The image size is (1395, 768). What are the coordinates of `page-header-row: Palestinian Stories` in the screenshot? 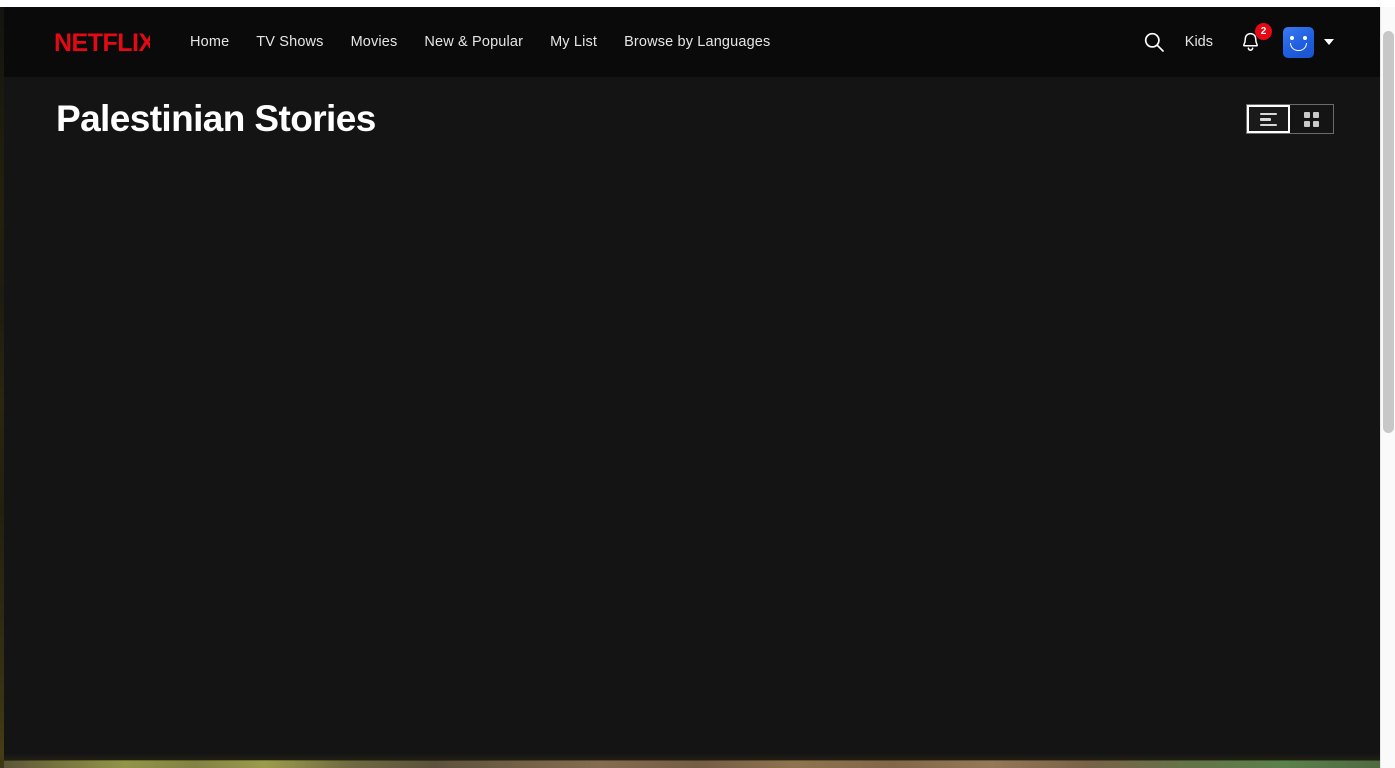 It's located at (692, 109).